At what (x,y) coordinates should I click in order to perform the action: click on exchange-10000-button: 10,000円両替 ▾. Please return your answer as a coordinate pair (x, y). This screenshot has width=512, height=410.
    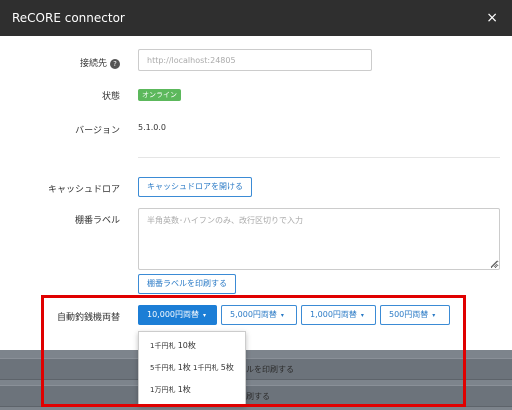
    Looking at the image, I should click on (177, 315).